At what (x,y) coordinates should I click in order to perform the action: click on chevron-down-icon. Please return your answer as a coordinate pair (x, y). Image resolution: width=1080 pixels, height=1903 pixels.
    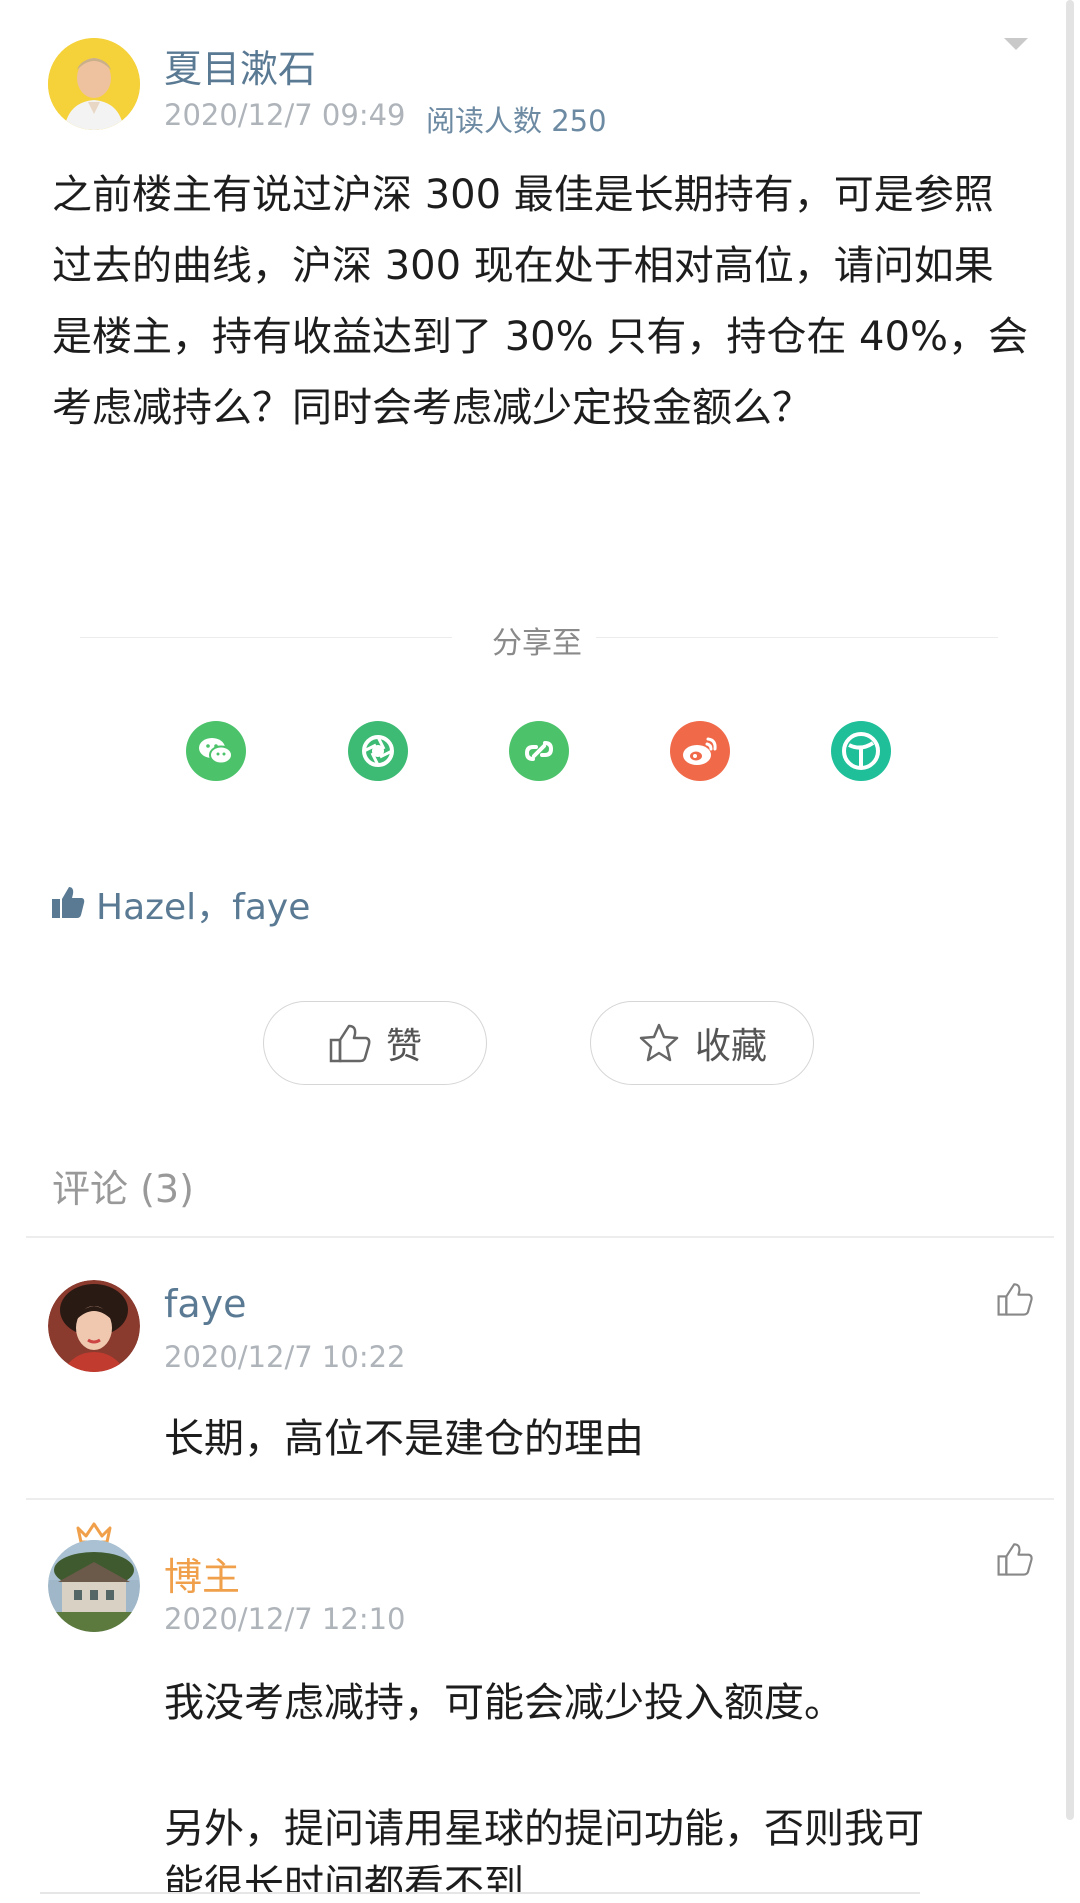
    Looking at the image, I should click on (1016, 44).